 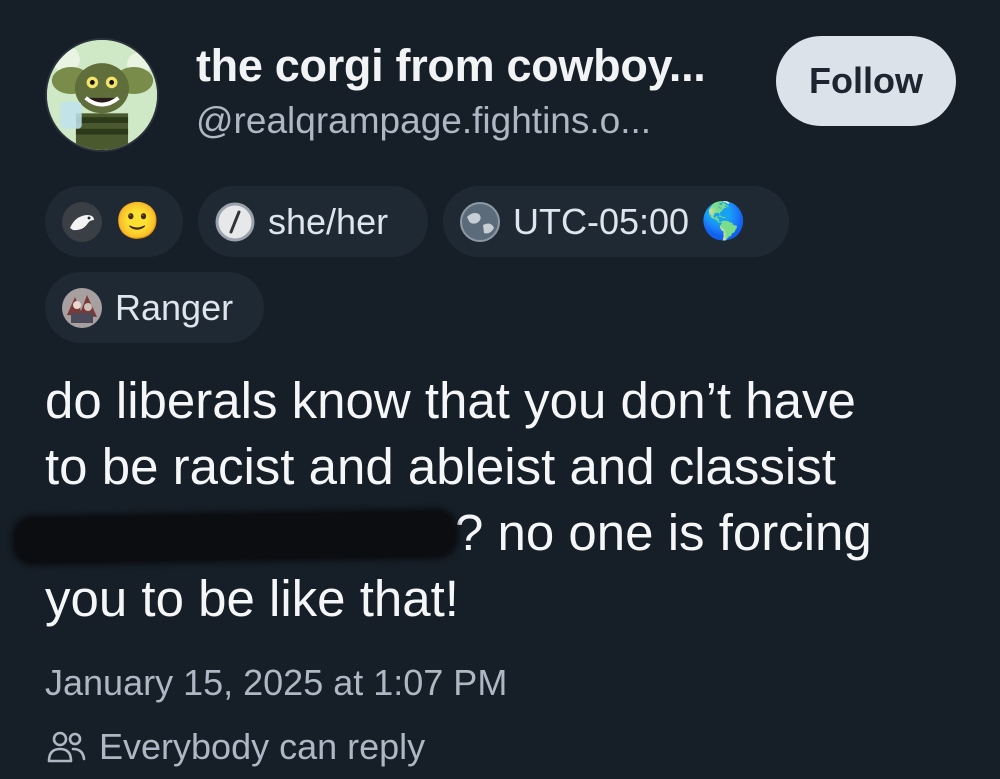 What do you see at coordinates (480, 222) in the screenshot?
I see `globe-icon` at bounding box center [480, 222].